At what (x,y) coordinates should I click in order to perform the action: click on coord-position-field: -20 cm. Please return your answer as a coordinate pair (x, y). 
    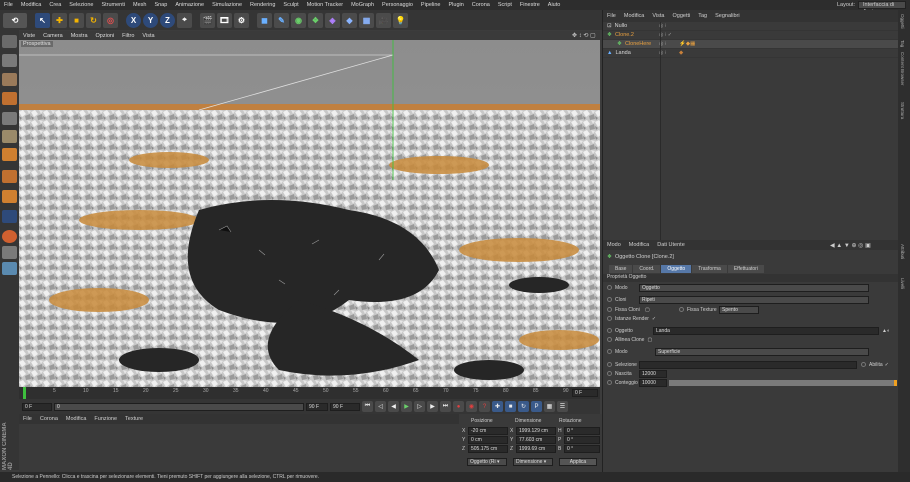
    Looking at the image, I should click on (488, 431).